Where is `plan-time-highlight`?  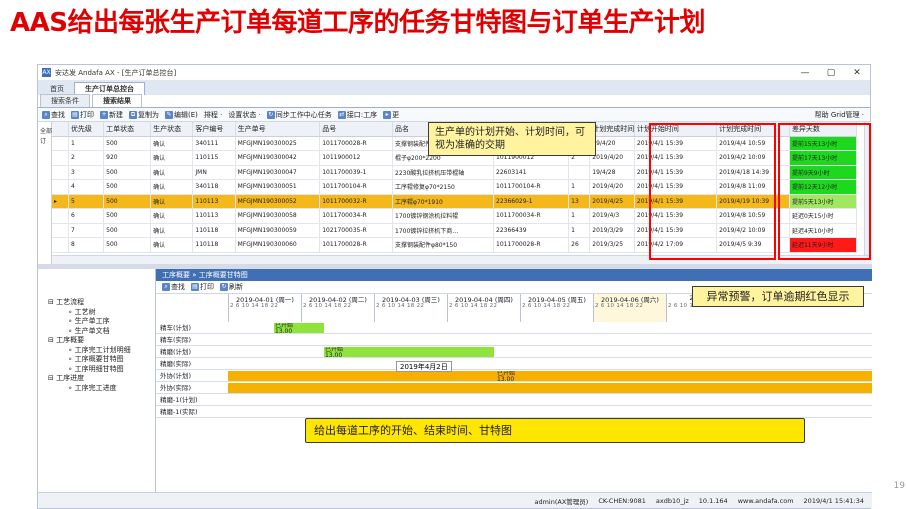 plan-time-highlight is located at coordinates (712, 191).